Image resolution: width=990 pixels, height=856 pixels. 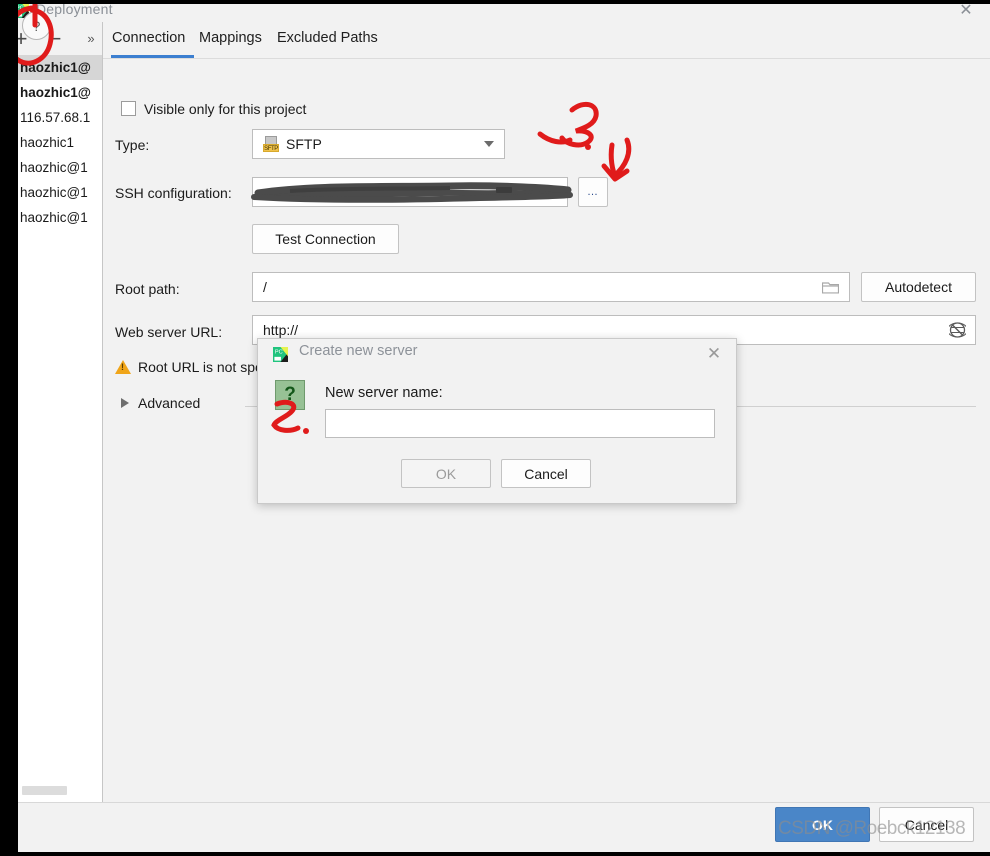 What do you see at coordinates (225, 109) in the screenshot?
I see `visible-only-label: Visible only for this project` at bounding box center [225, 109].